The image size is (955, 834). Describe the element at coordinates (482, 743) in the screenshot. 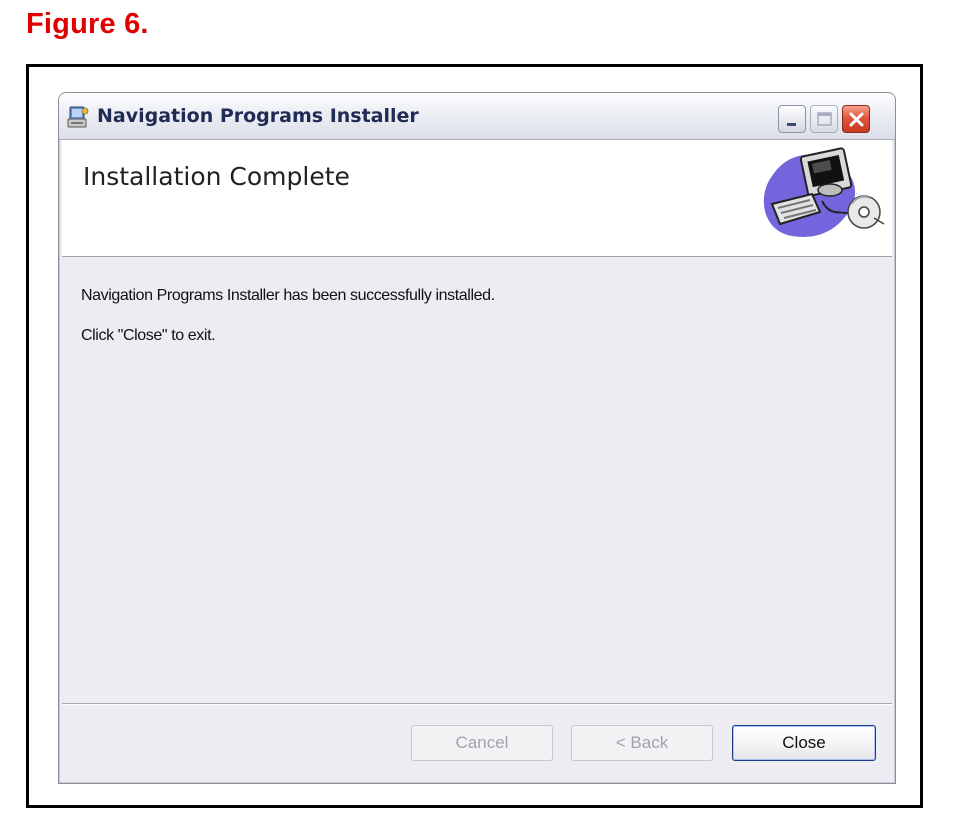

I see `cancel-button: Cancel` at that location.